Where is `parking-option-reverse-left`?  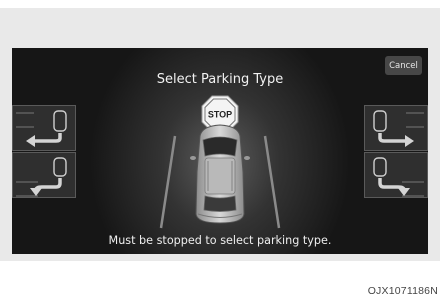
parking-option-reverse-left is located at coordinates (44, 128).